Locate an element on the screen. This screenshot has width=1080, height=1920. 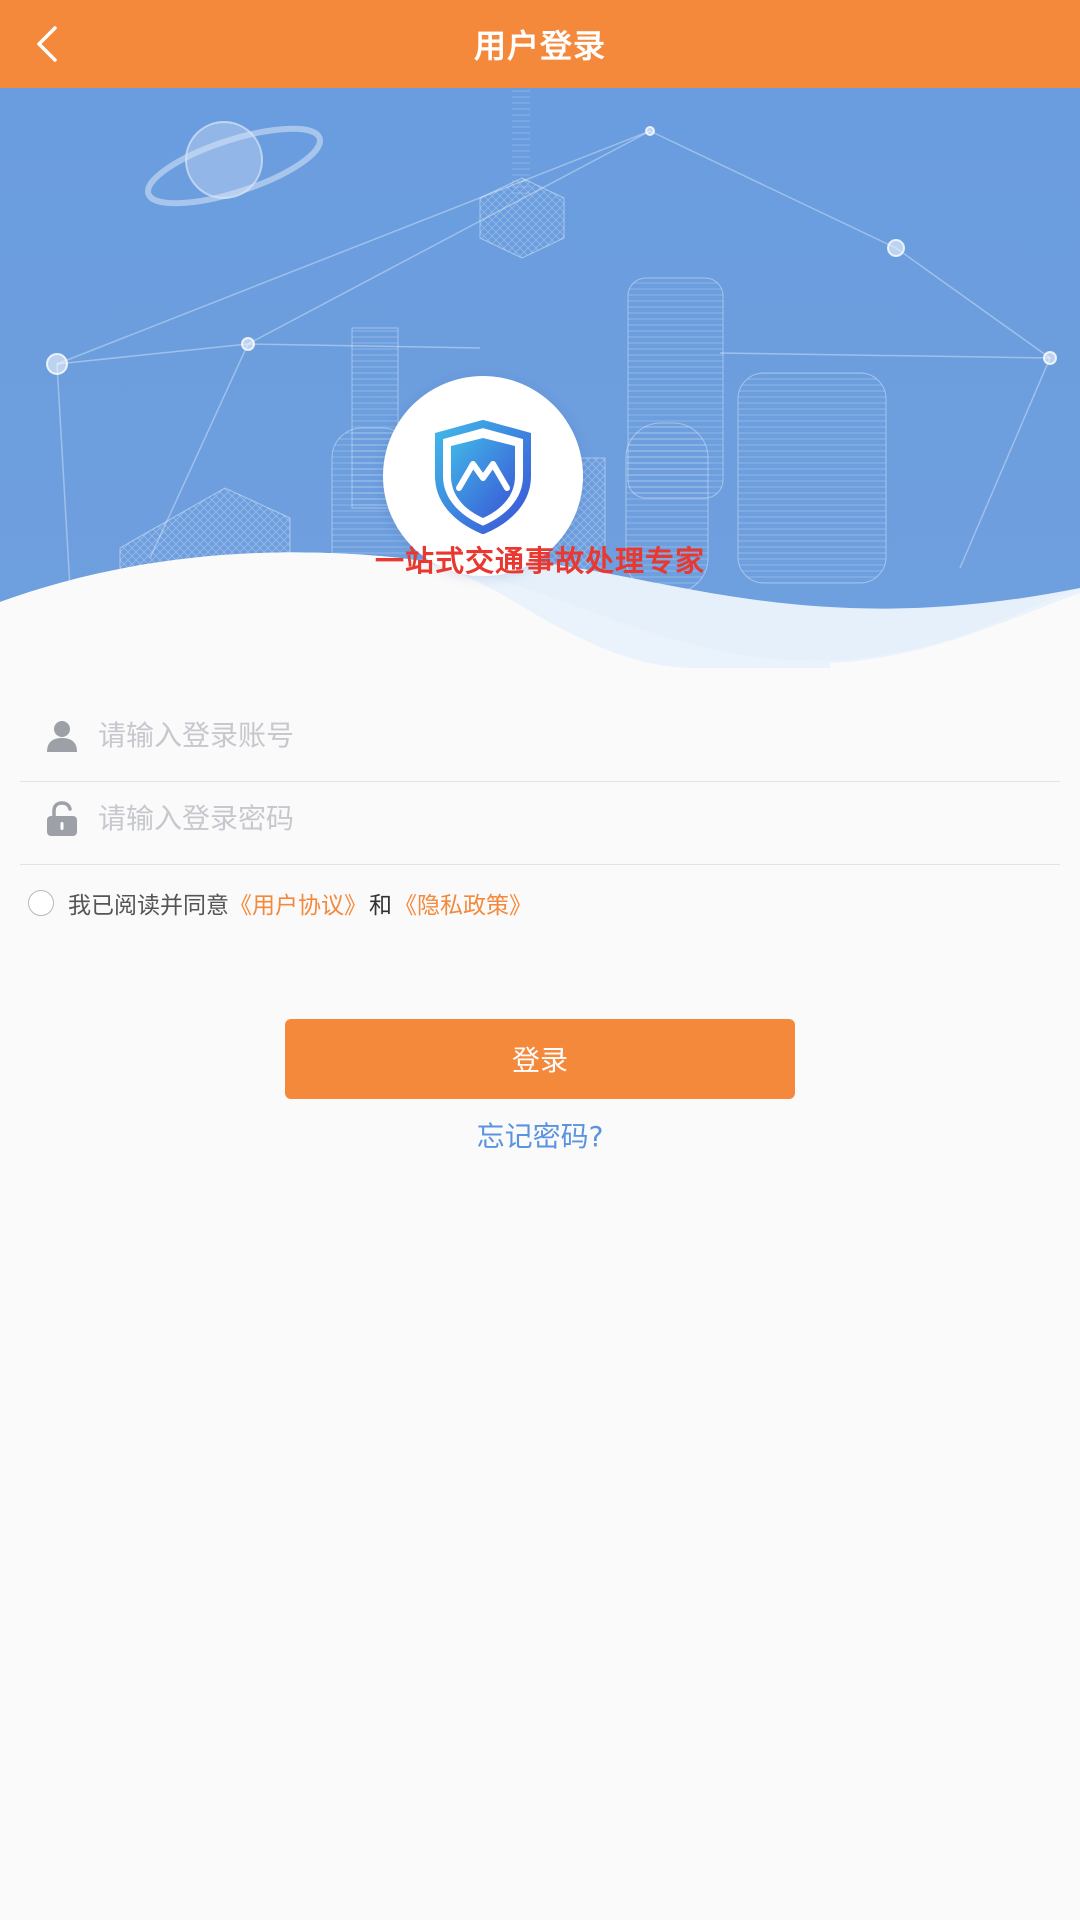
password-field is located at coordinates (540, 819).